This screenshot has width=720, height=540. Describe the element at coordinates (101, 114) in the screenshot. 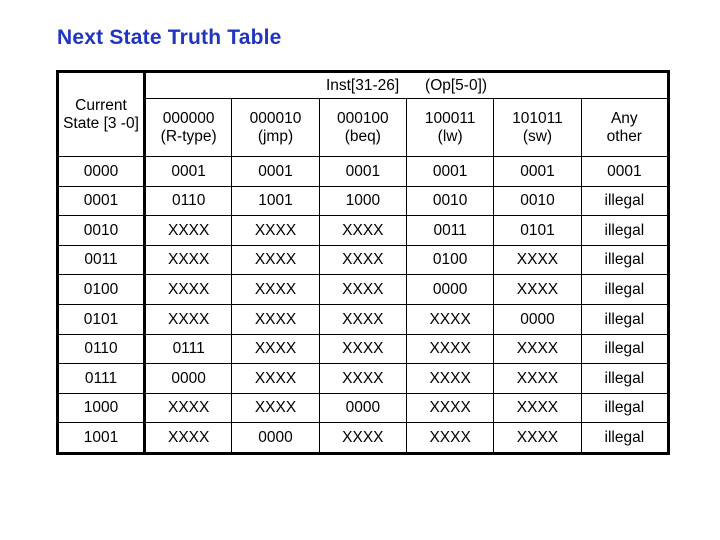

I see `header-current-state: Current State [3 -0]` at that location.